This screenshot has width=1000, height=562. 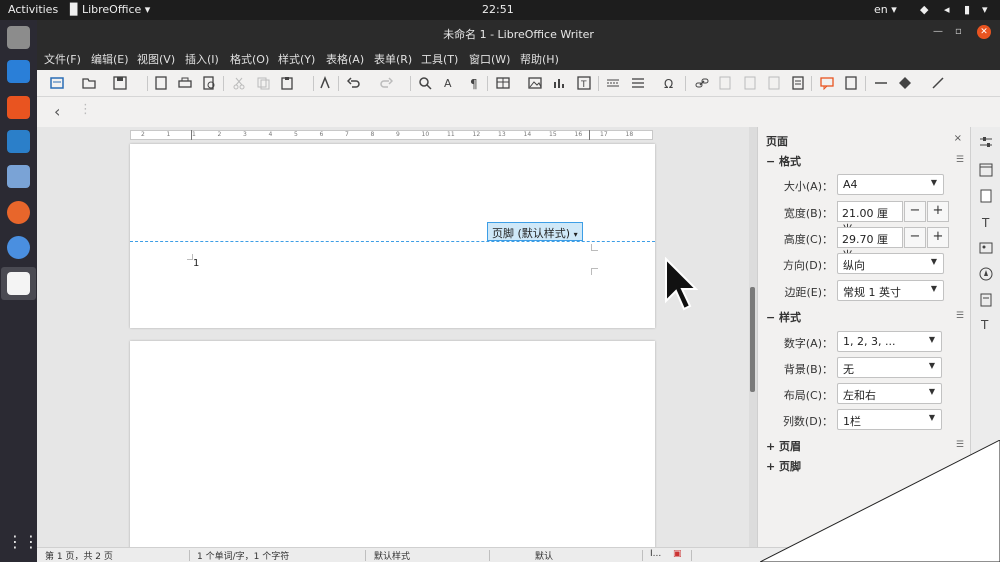 What do you see at coordinates (202, 59) in the screenshot?
I see `menu-insert: 插入(I)` at bounding box center [202, 59].